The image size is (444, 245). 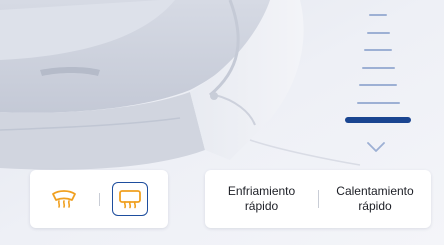 I want to click on defrost-panel, so click(x=99, y=199).